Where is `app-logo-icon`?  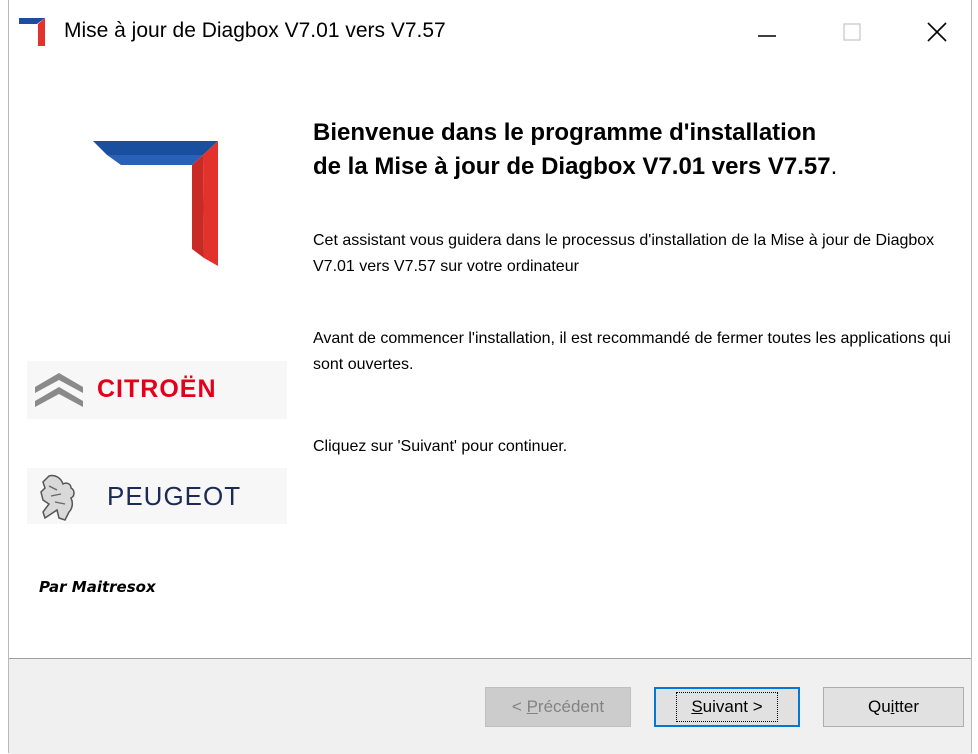
app-logo-icon is located at coordinates (32, 32).